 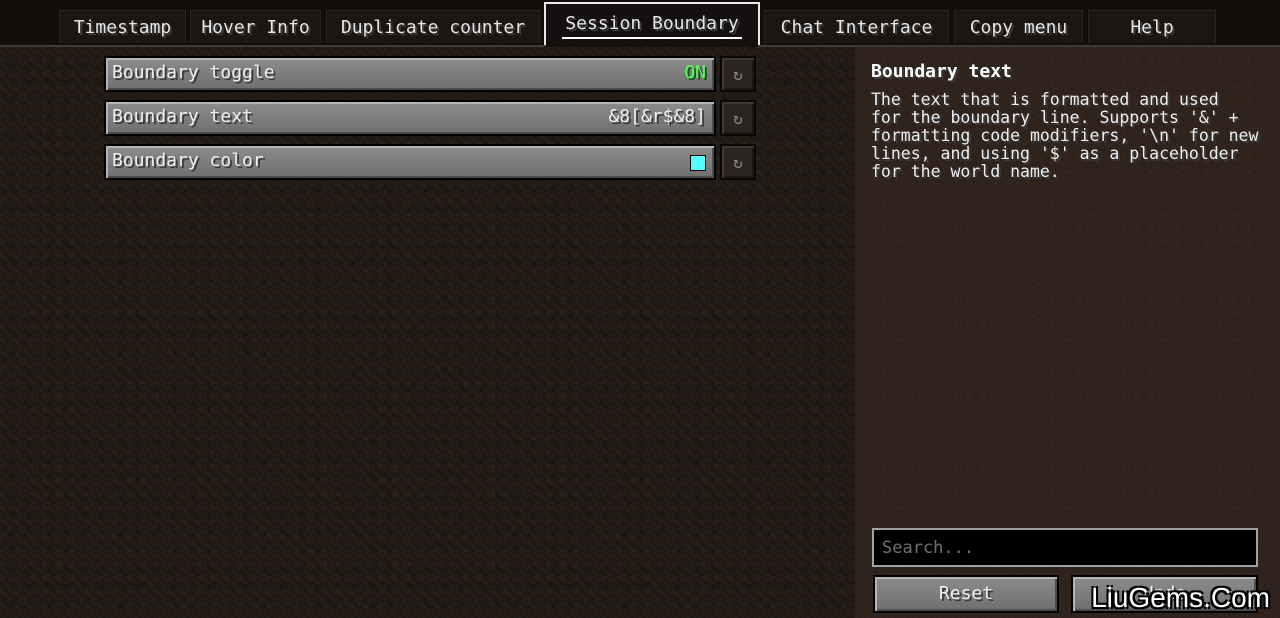 I want to click on tab-session-boundary: Session Boundary, so click(x=652, y=24).